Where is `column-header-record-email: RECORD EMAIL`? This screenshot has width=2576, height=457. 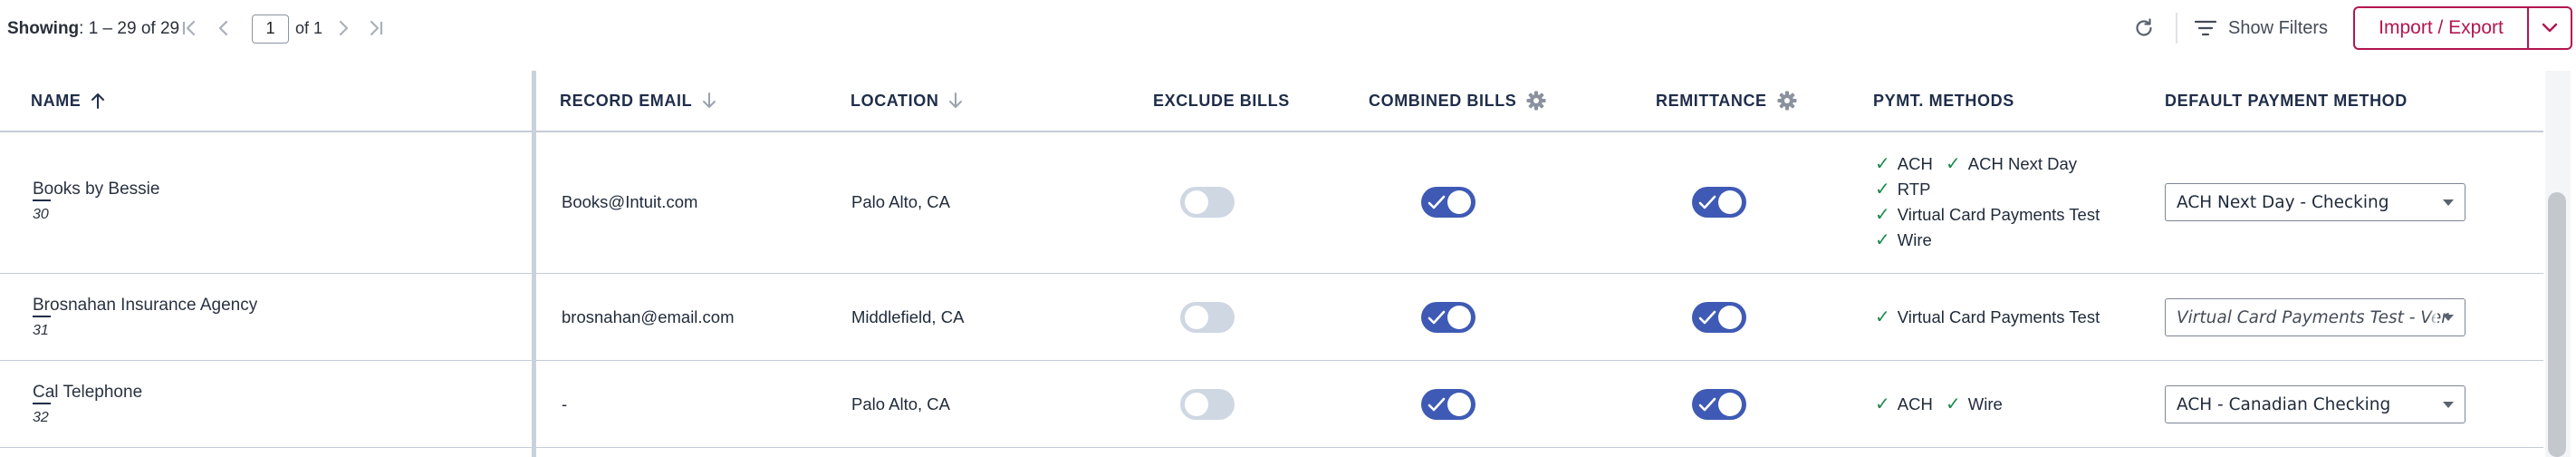 column-header-record-email: RECORD EMAIL is located at coordinates (638, 101).